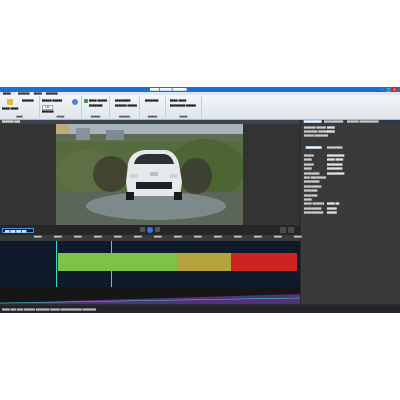 This screenshot has height=400, width=400. I want to click on folder-icon, so click(10, 102).